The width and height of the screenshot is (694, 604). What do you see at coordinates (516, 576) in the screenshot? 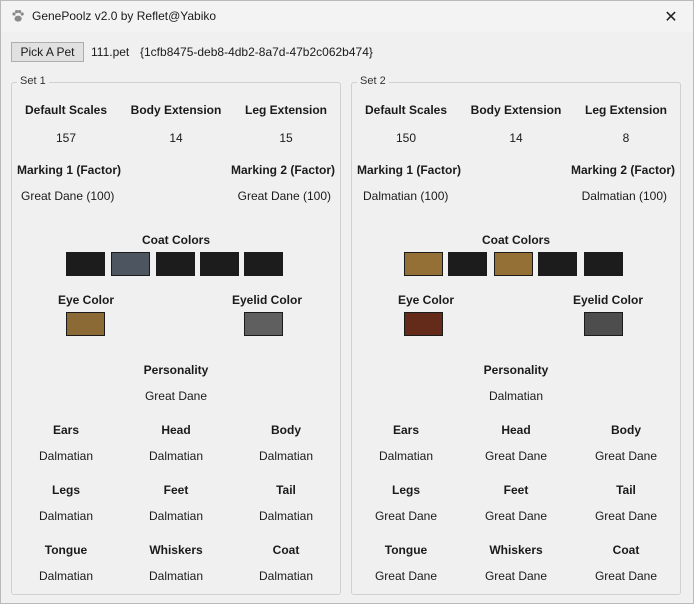
I see `set2-whiskers-value: Great Dane` at bounding box center [516, 576].